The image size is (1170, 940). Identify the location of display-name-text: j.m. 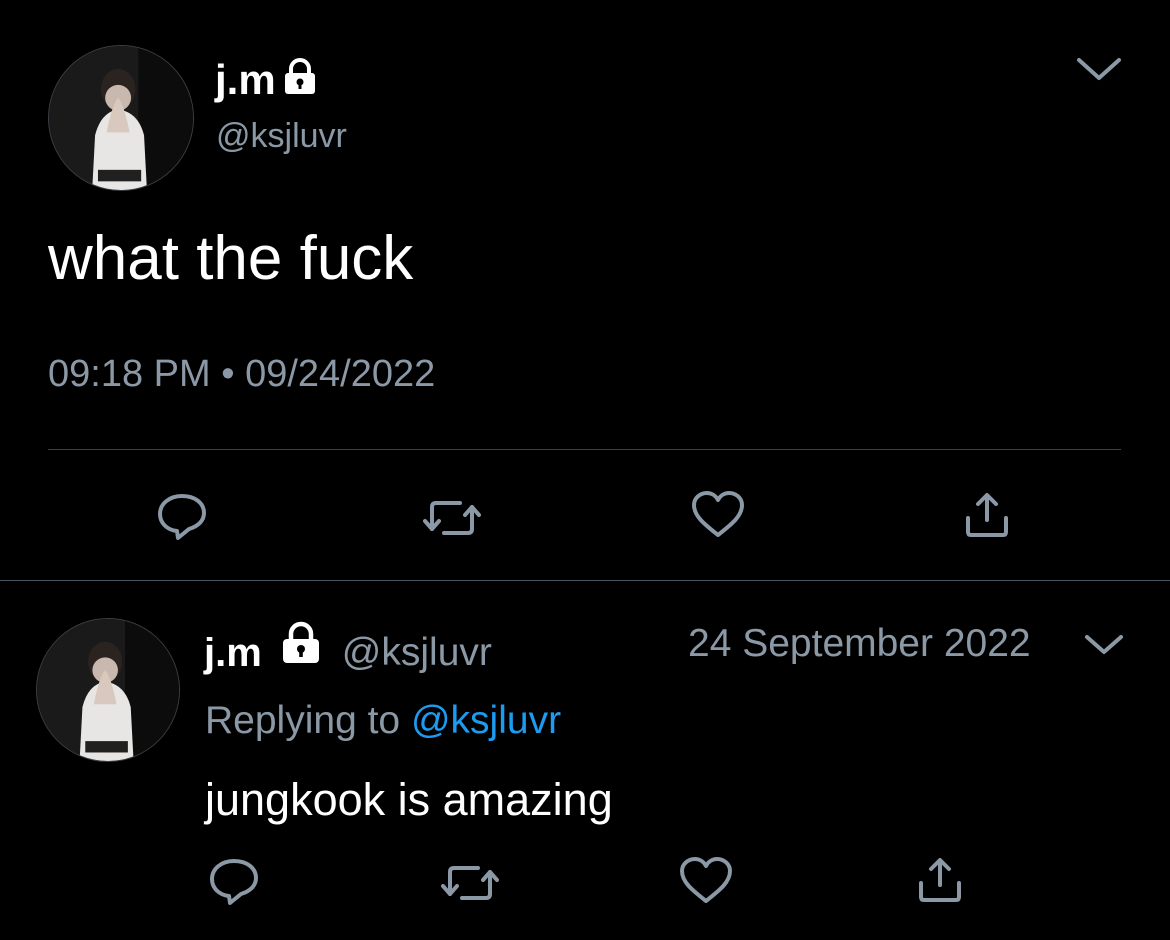
(245, 79).